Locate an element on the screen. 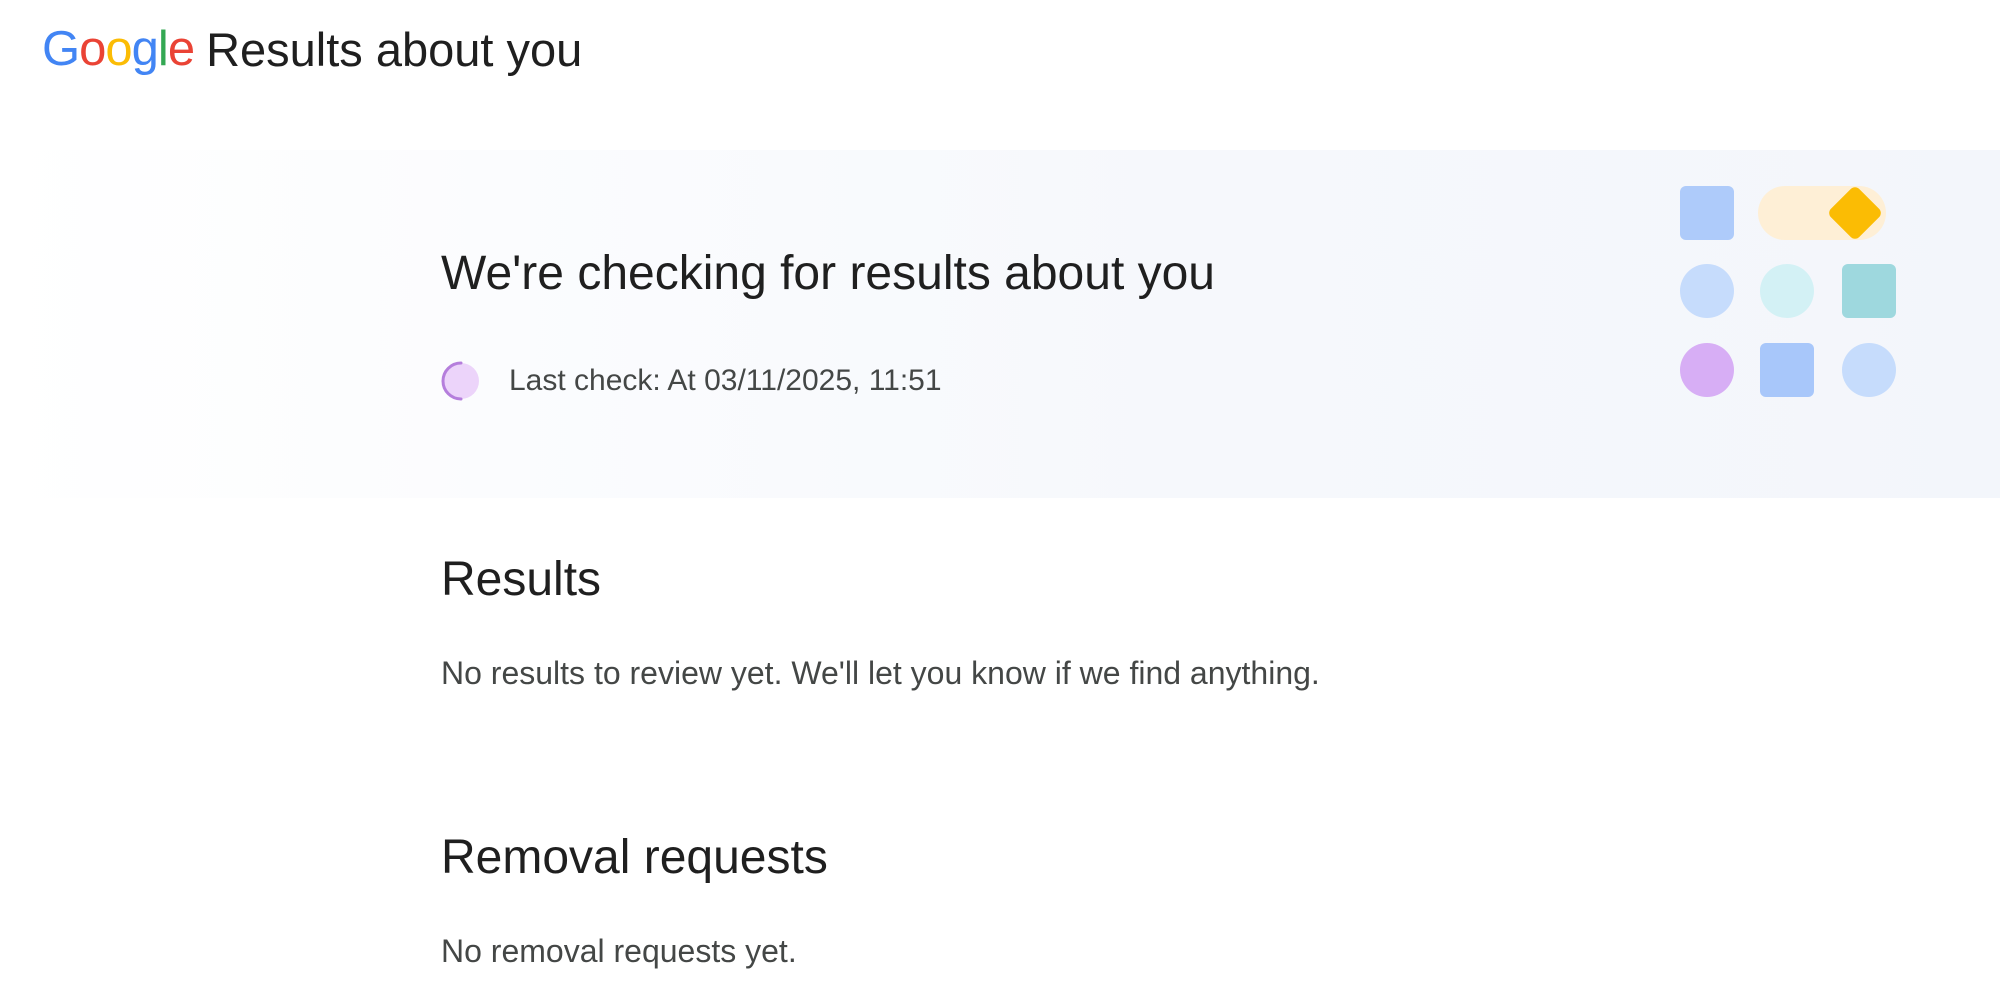 Image resolution: width=2000 pixels, height=1000 pixels. results-section-title: Results is located at coordinates (521, 579).